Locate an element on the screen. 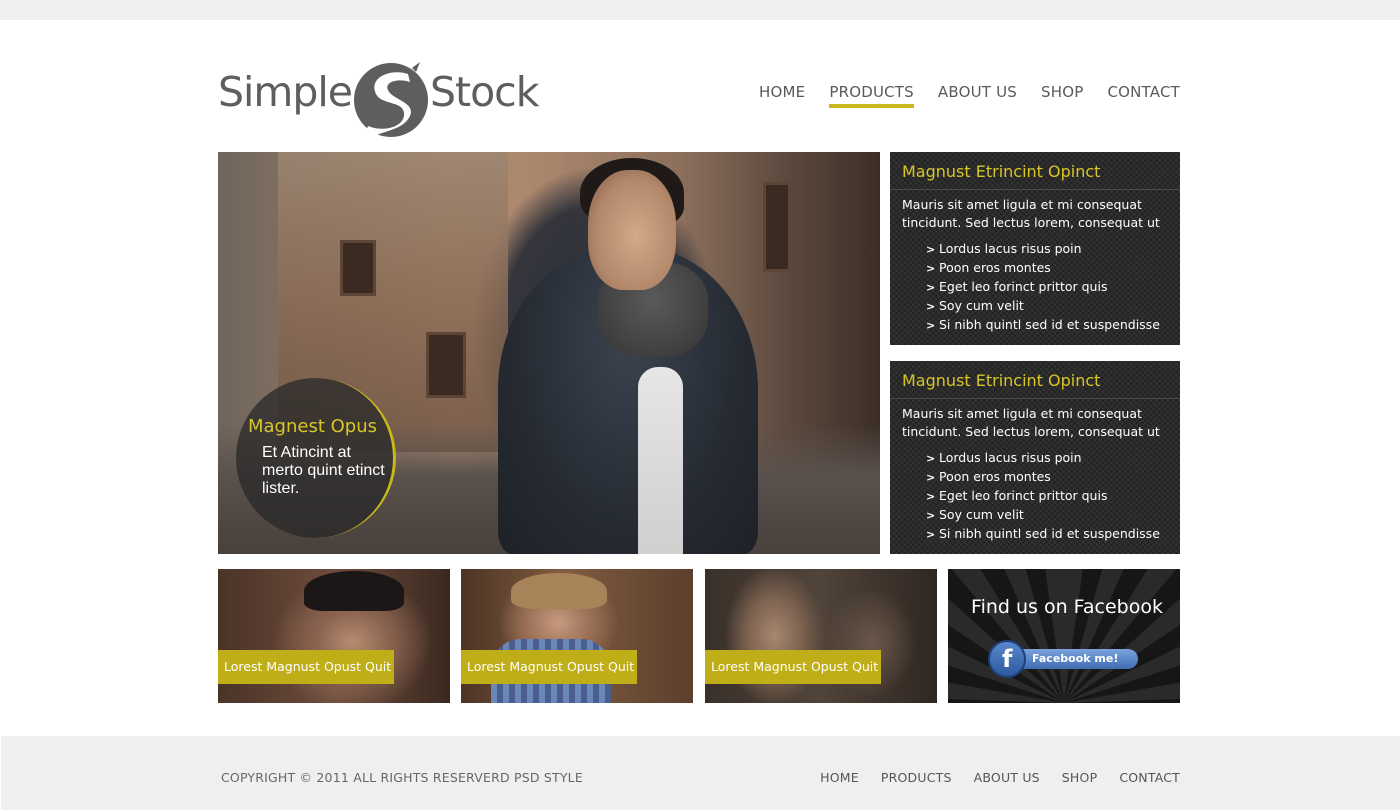 The width and height of the screenshot is (1400, 810). hero-person-face is located at coordinates (632, 230).